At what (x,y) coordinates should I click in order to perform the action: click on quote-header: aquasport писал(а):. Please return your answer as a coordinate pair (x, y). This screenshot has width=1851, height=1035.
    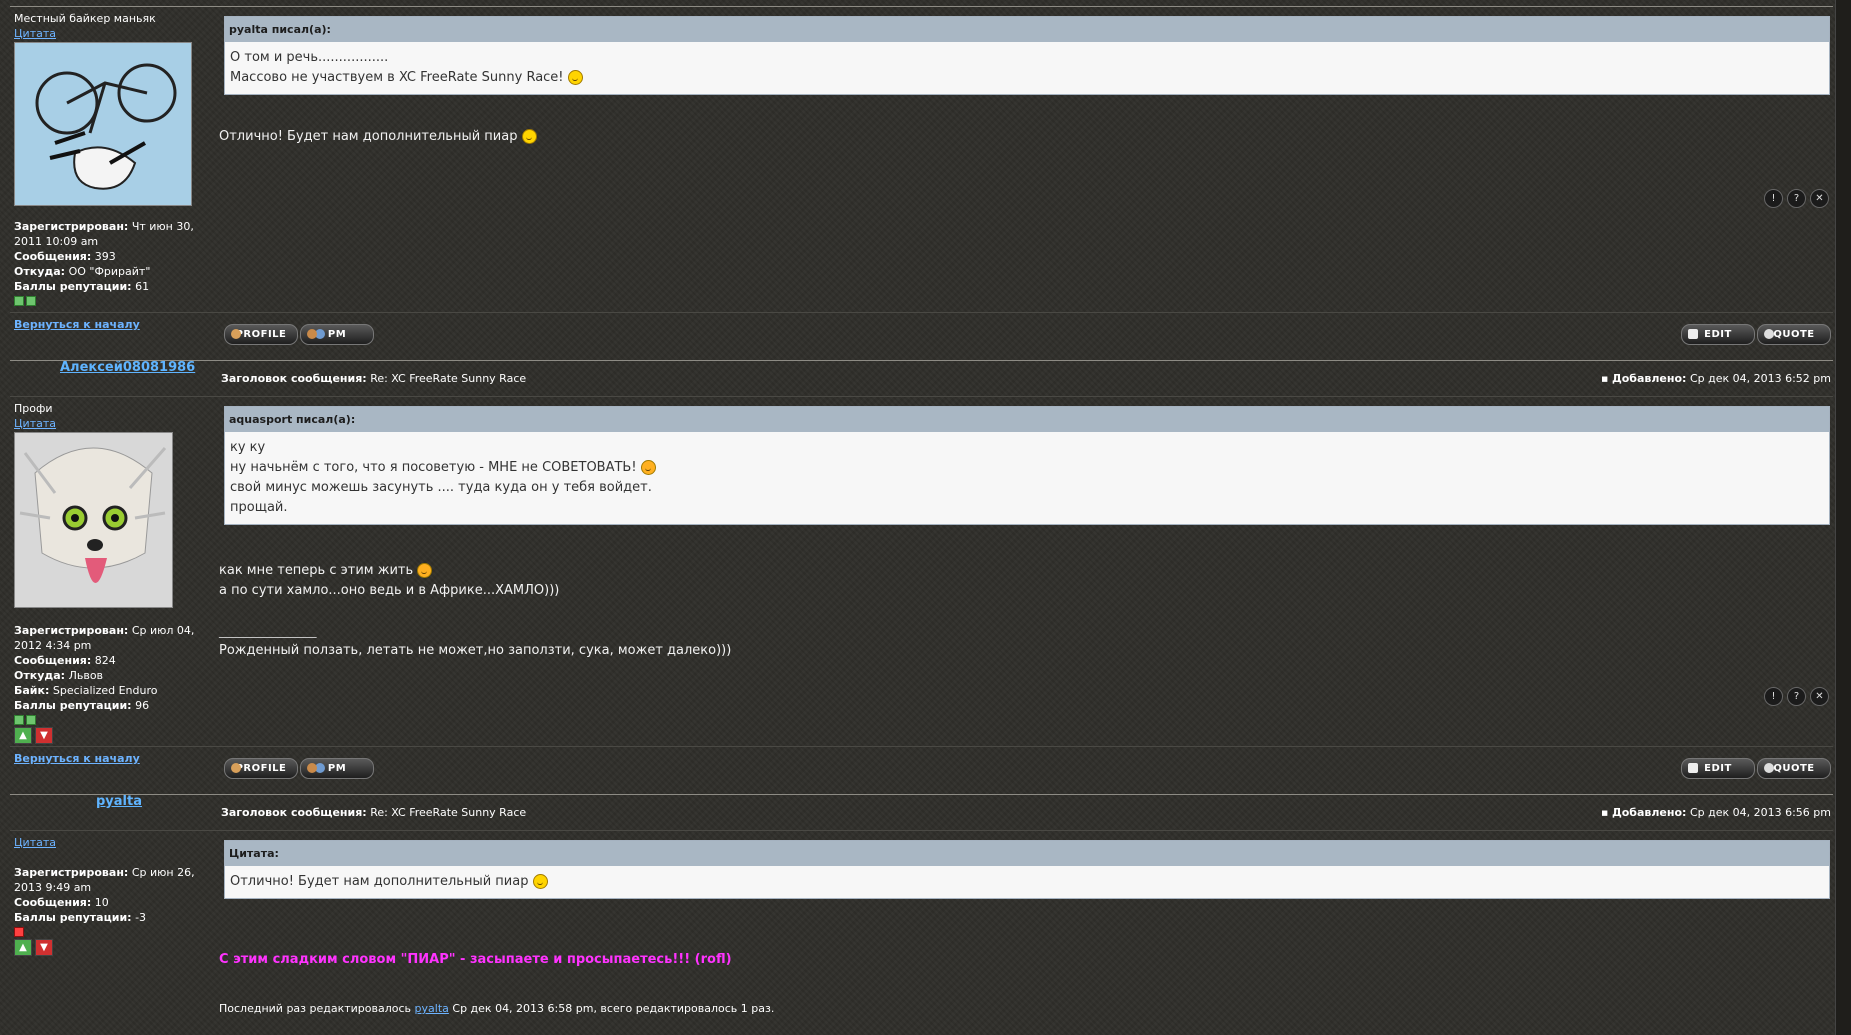
    Looking at the image, I should click on (1027, 419).